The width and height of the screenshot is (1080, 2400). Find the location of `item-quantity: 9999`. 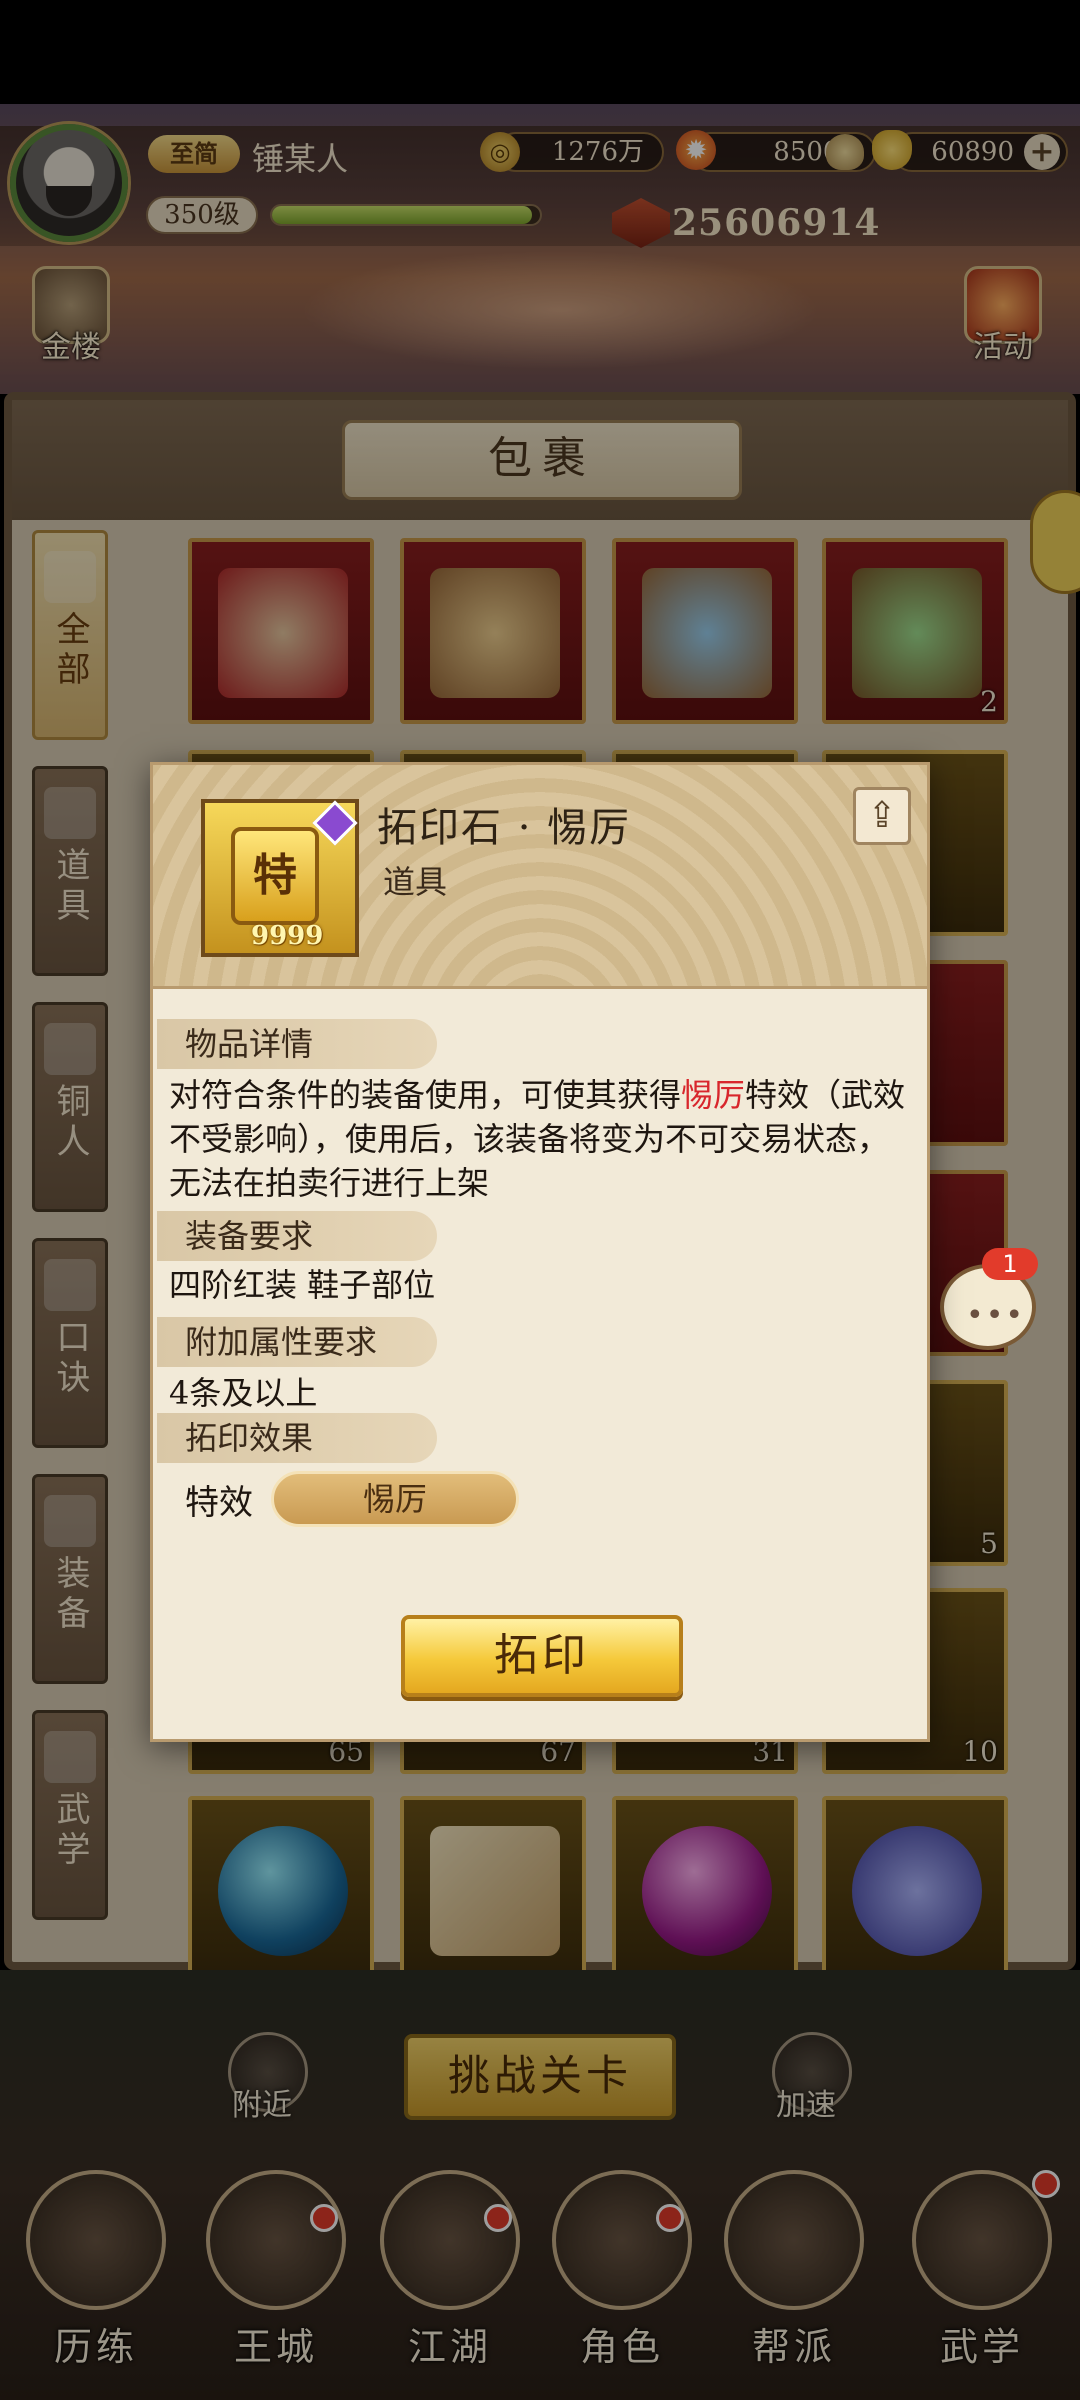

item-quantity: 9999 is located at coordinates (287, 936).